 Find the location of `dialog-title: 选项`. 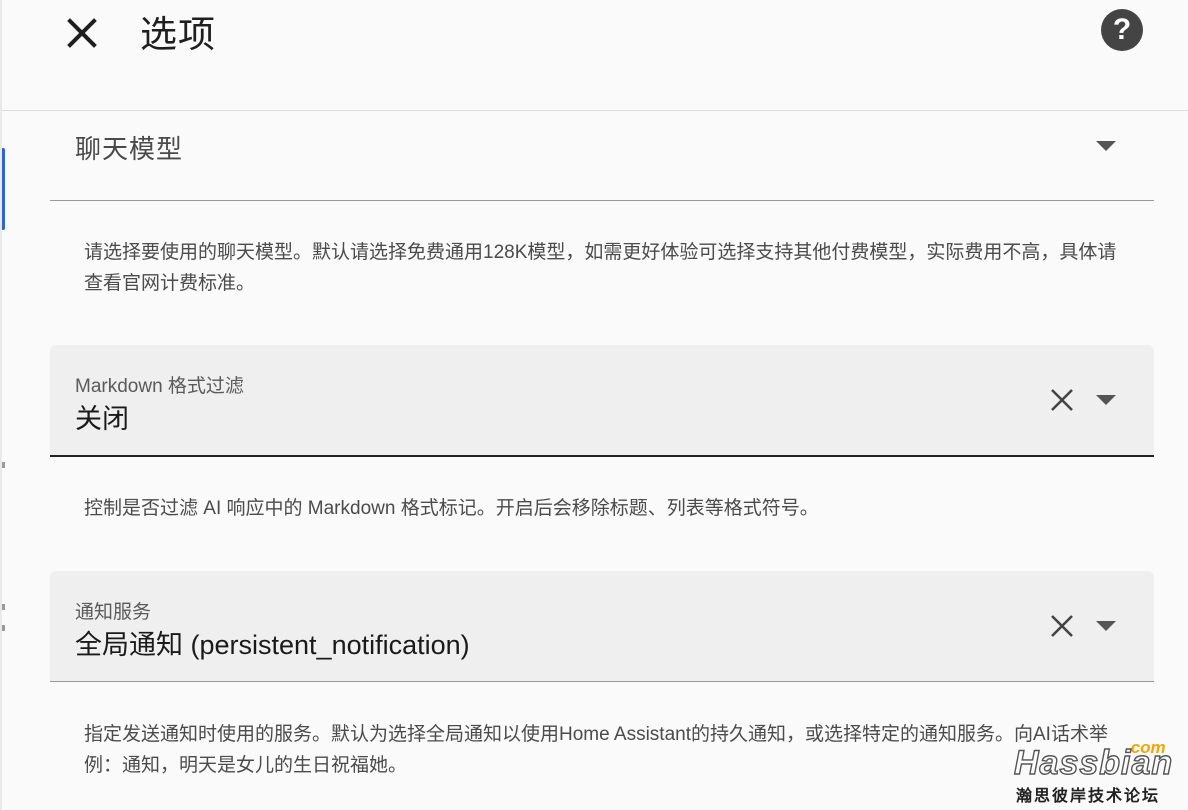

dialog-title: 选项 is located at coordinates (178, 34).